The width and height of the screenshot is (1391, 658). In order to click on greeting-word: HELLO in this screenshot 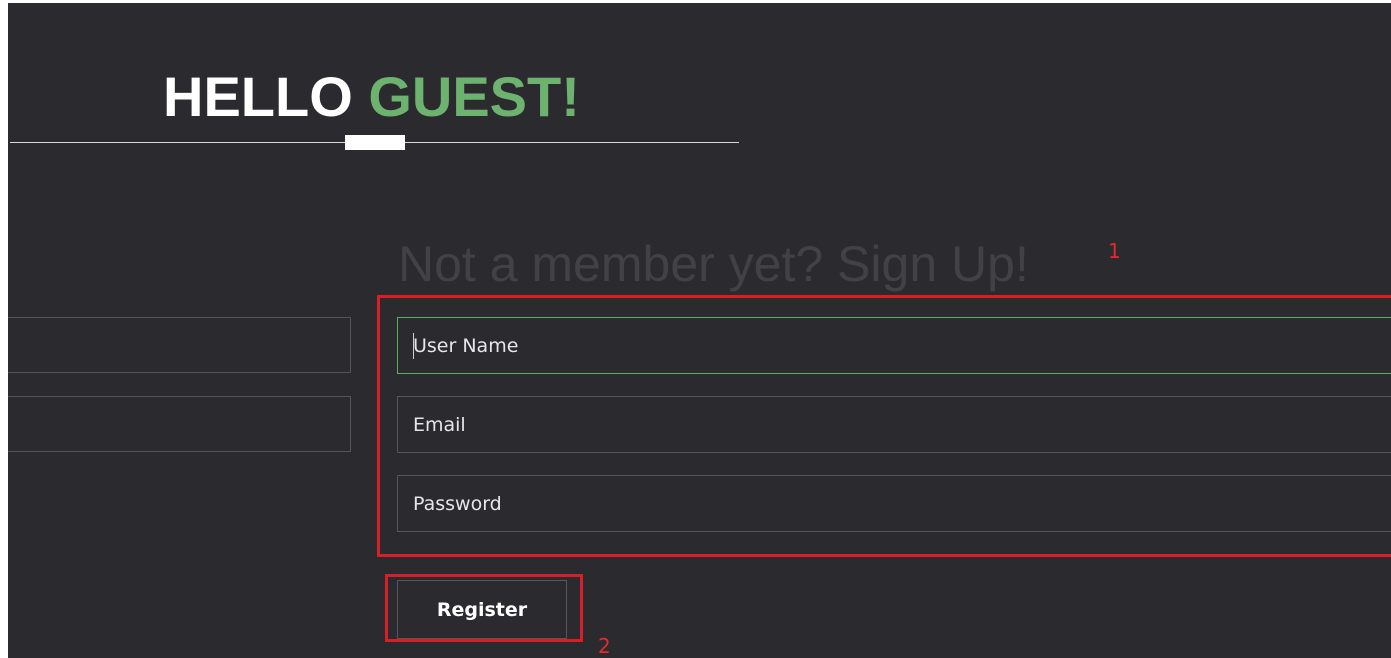, I will do `click(258, 96)`.